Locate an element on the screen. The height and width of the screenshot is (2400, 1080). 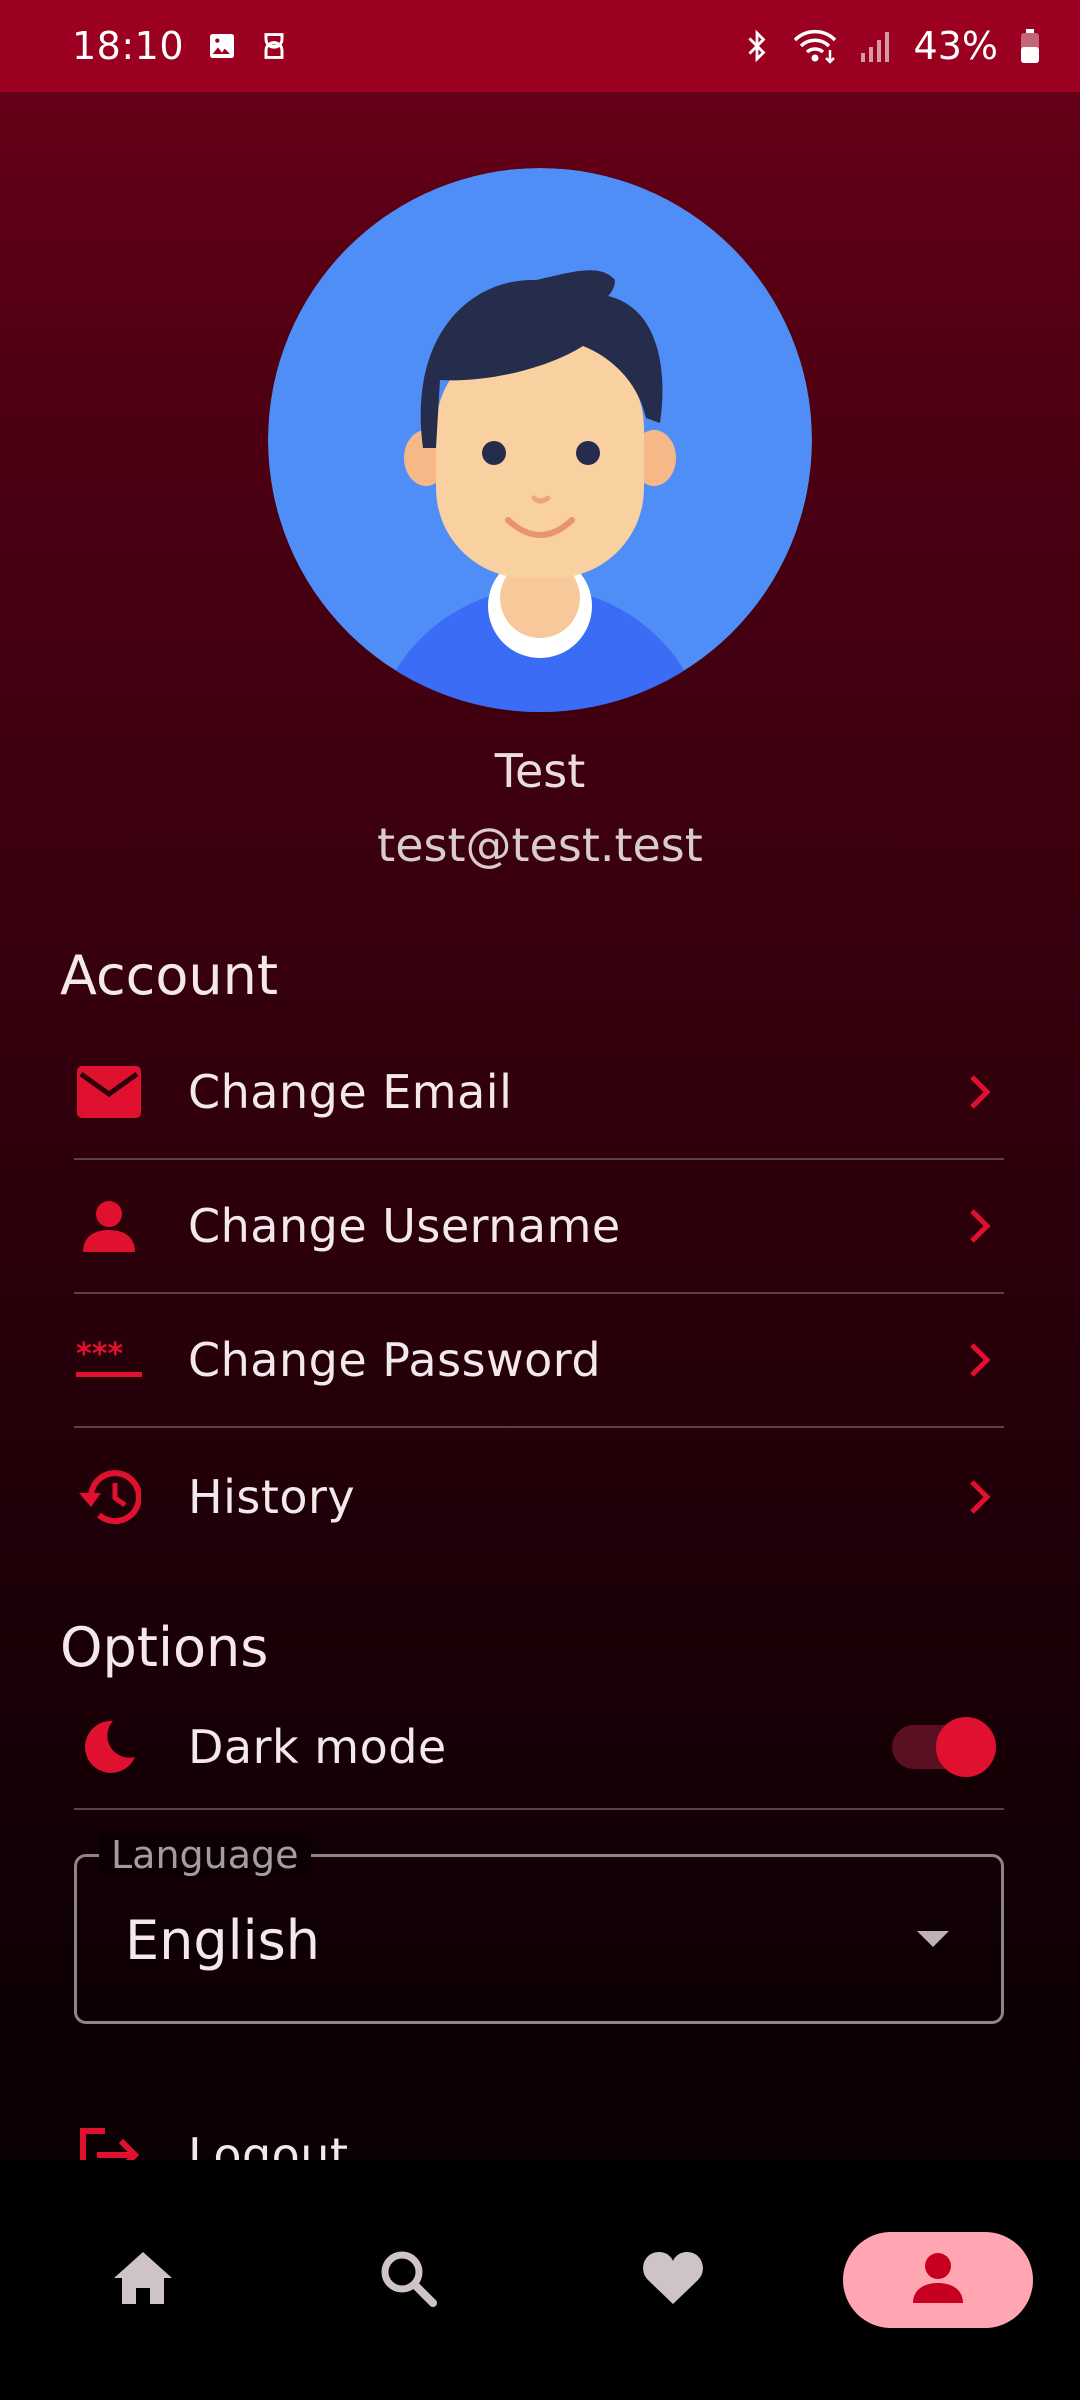
change-password-row: *** Change Password is located at coordinates (539, 1361).